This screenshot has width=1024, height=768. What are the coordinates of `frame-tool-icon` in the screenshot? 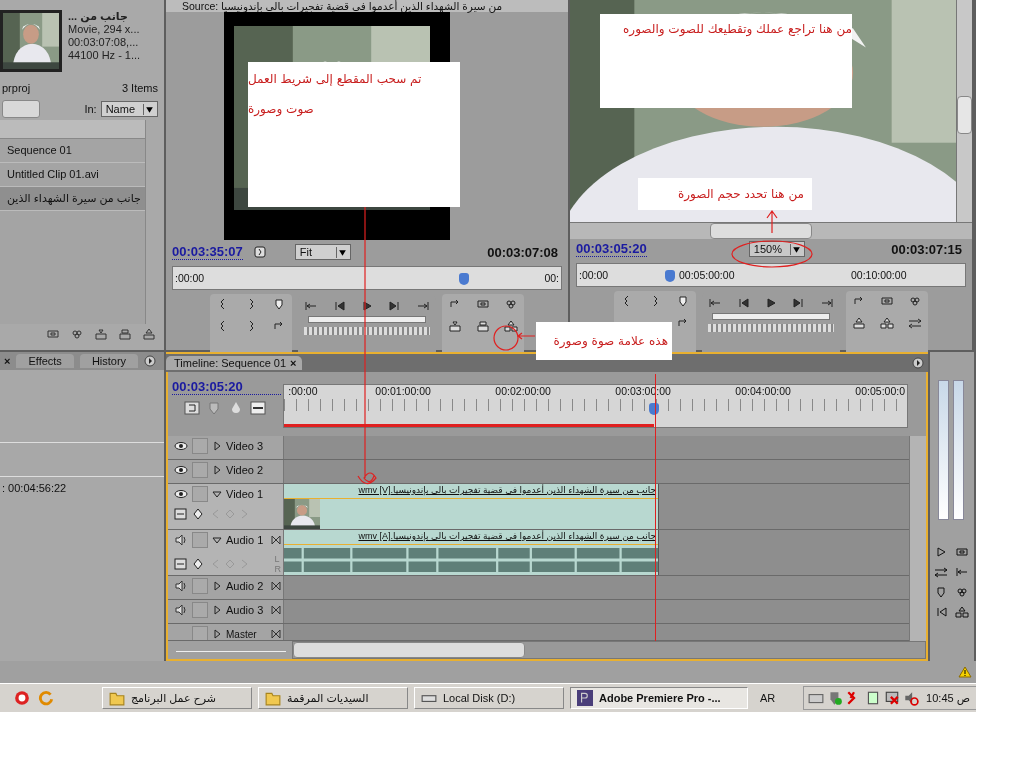 It's located at (962, 552).